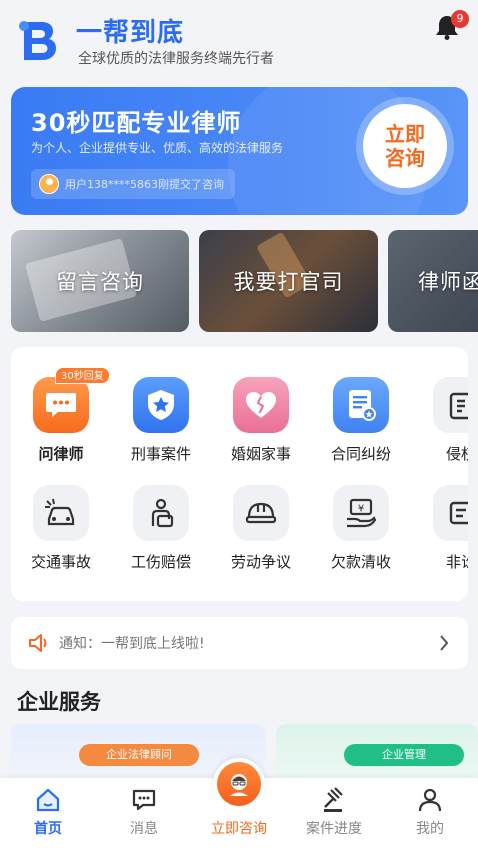  I want to click on enterprise-legal-advisor-label: 企业法律顾问, so click(139, 755).